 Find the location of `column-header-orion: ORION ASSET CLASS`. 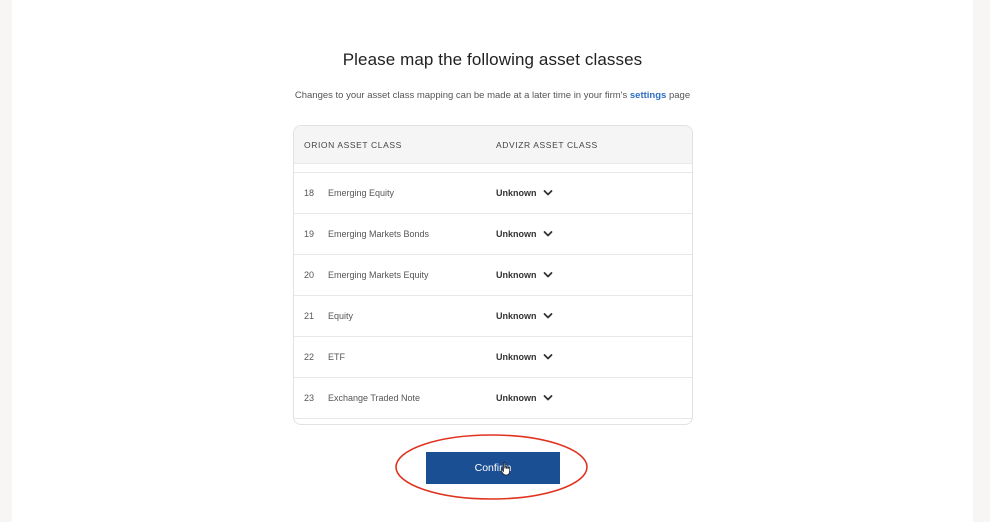

column-header-orion: ORION ASSET CLASS is located at coordinates (353, 145).